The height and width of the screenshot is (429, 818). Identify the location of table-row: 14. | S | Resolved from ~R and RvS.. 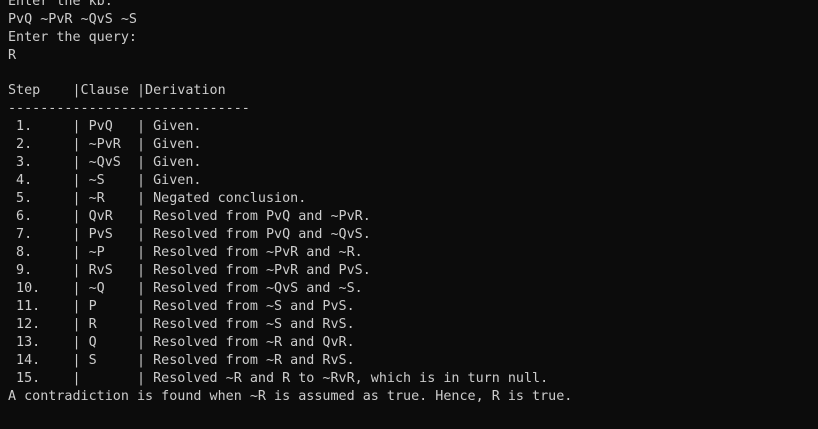
(413, 361).